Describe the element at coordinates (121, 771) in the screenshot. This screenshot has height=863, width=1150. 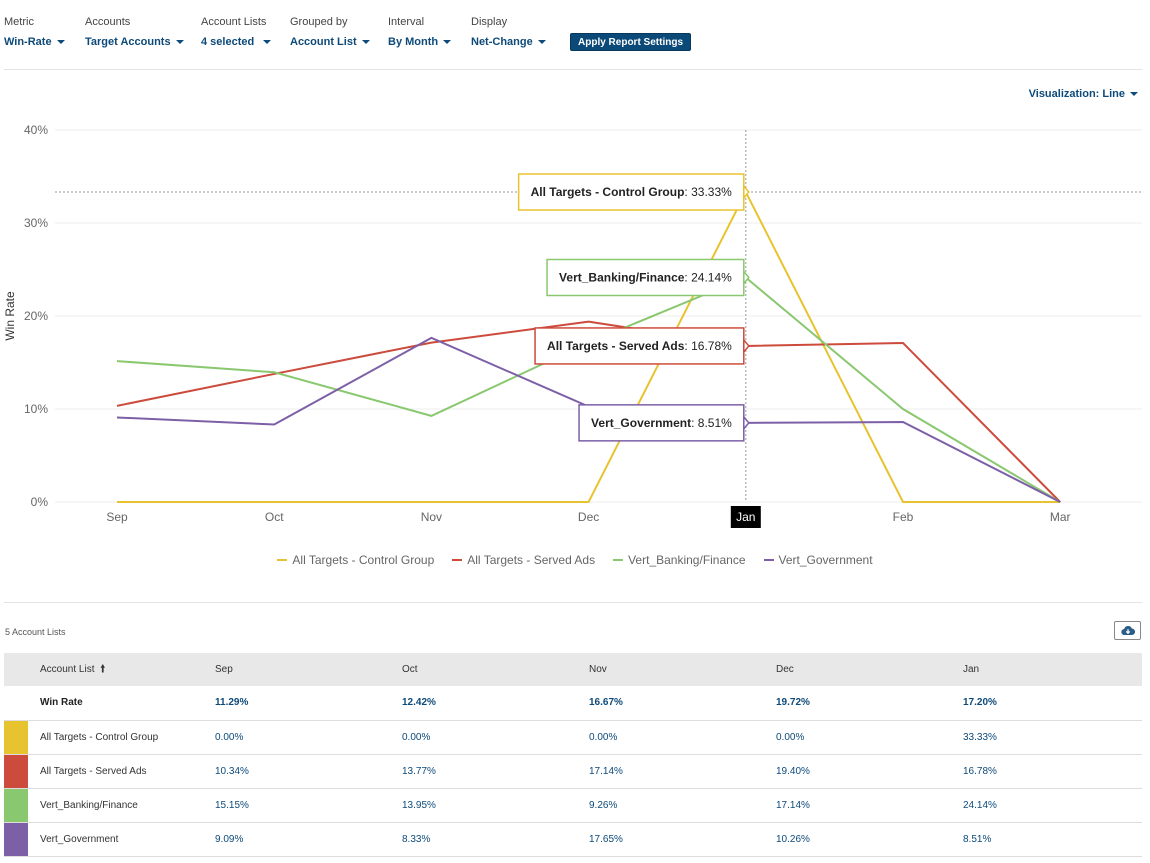
I see `row-name: All Targets - Served Ads` at that location.